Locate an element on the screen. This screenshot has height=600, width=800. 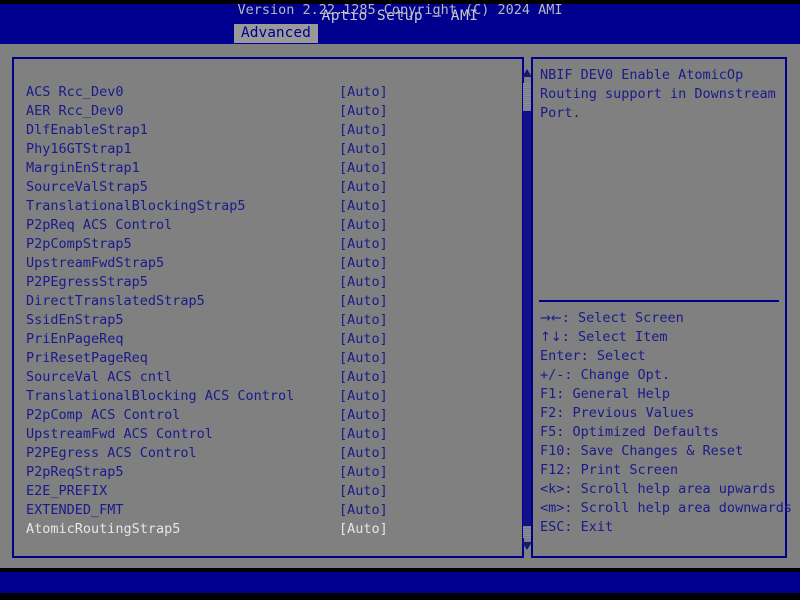
option-label: UpstreamFwdStrap5 is located at coordinates (95, 263).